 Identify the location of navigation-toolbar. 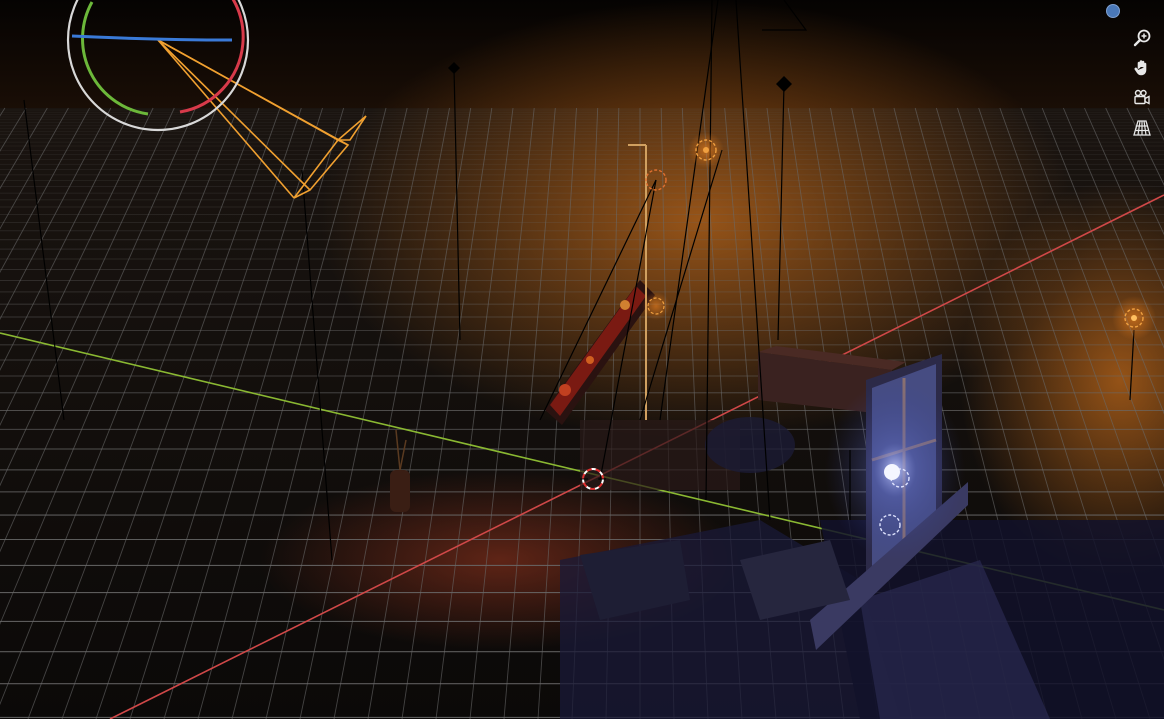
(1142, 84).